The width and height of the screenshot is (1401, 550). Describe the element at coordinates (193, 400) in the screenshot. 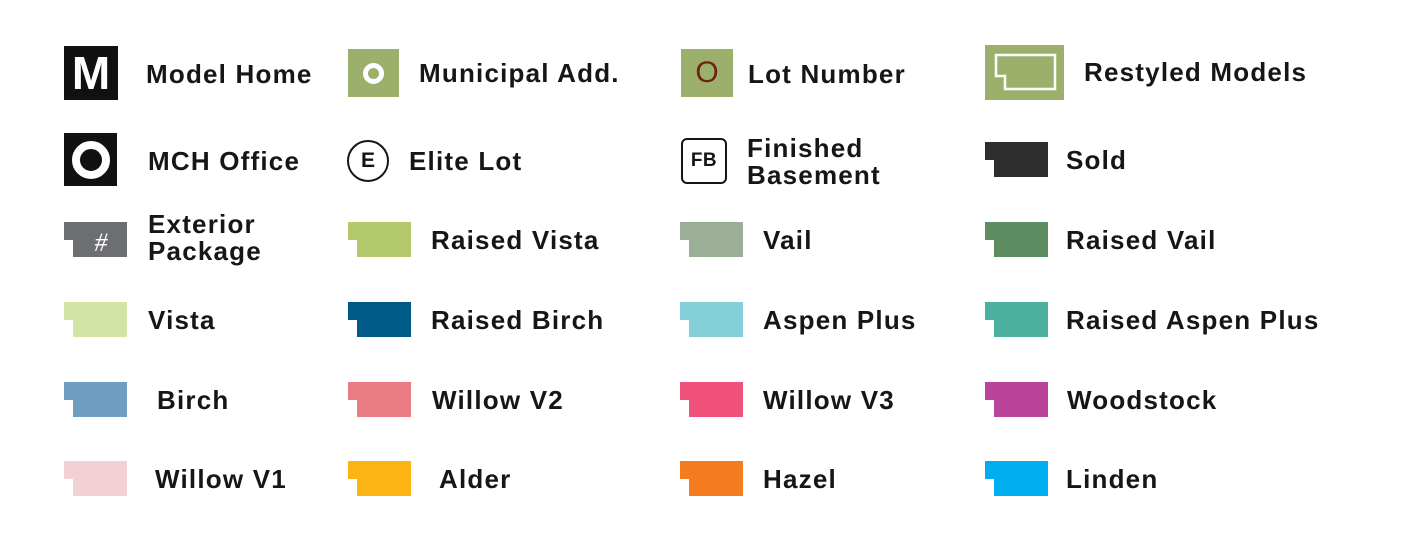

I see `legend-label: Birch` at that location.